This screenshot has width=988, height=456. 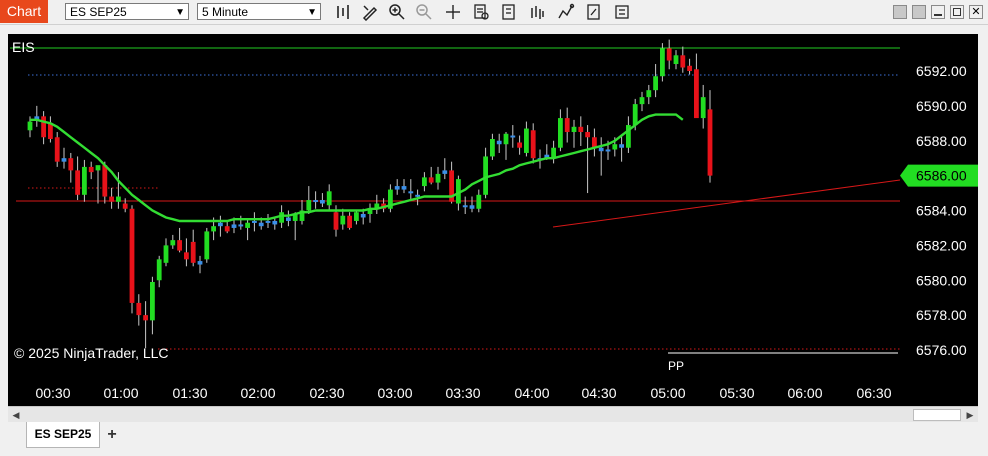 I want to click on zoom-out-icon, so click(x=424, y=12).